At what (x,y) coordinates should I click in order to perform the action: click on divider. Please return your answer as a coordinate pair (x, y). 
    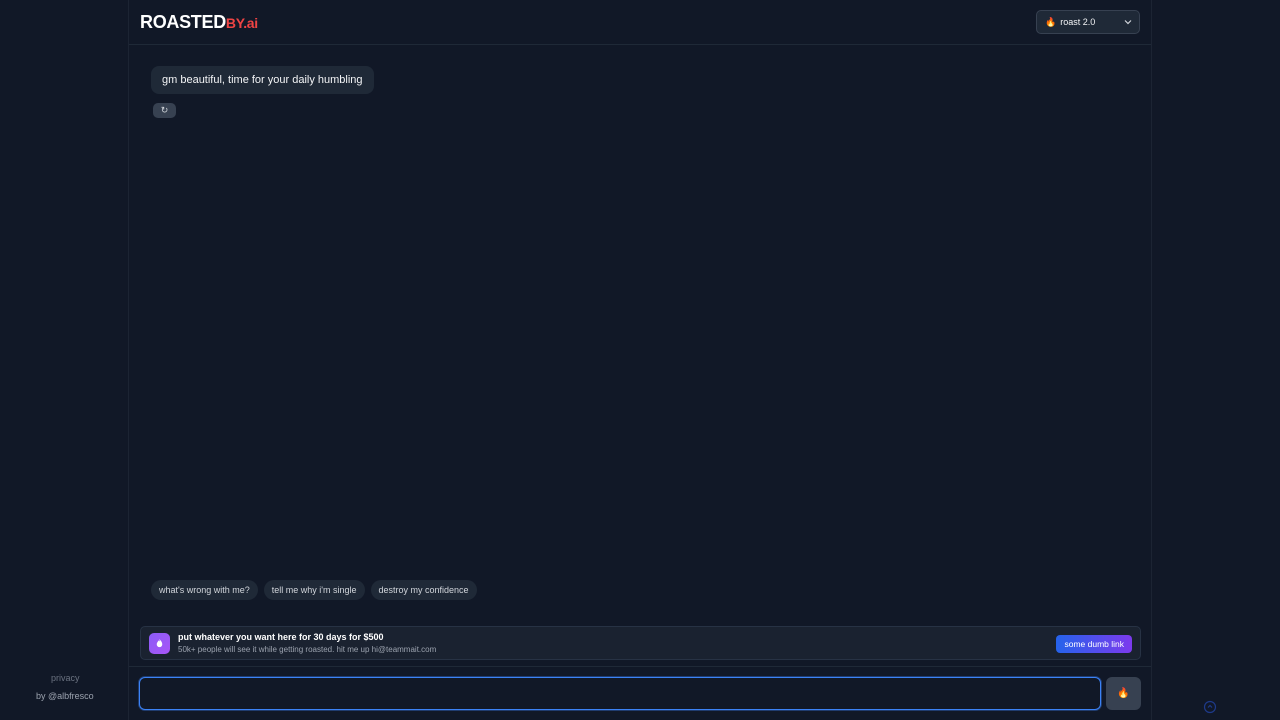
    Looking at the image, I should click on (640, 666).